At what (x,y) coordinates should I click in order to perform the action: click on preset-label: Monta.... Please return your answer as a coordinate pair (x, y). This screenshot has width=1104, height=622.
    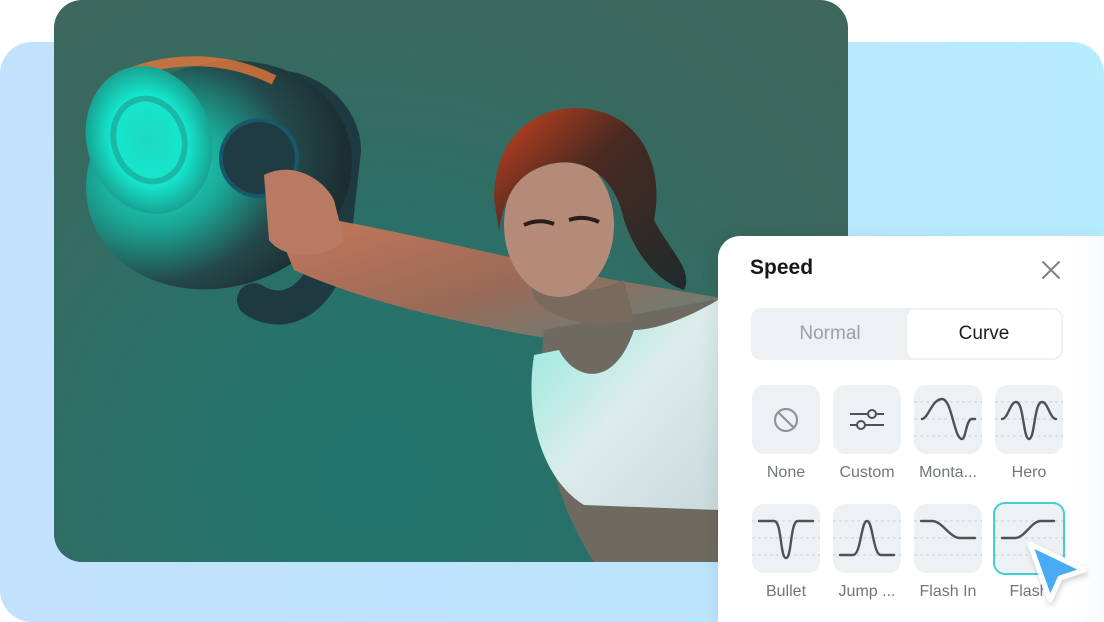
    Looking at the image, I should click on (948, 472).